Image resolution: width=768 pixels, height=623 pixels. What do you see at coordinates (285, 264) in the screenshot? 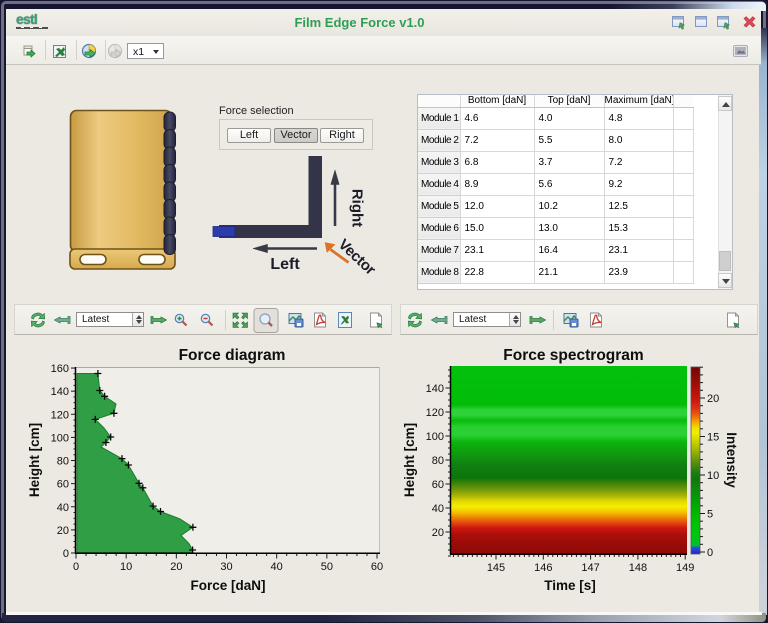
I see `svg-text: Left` at bounding box center [285, 264].